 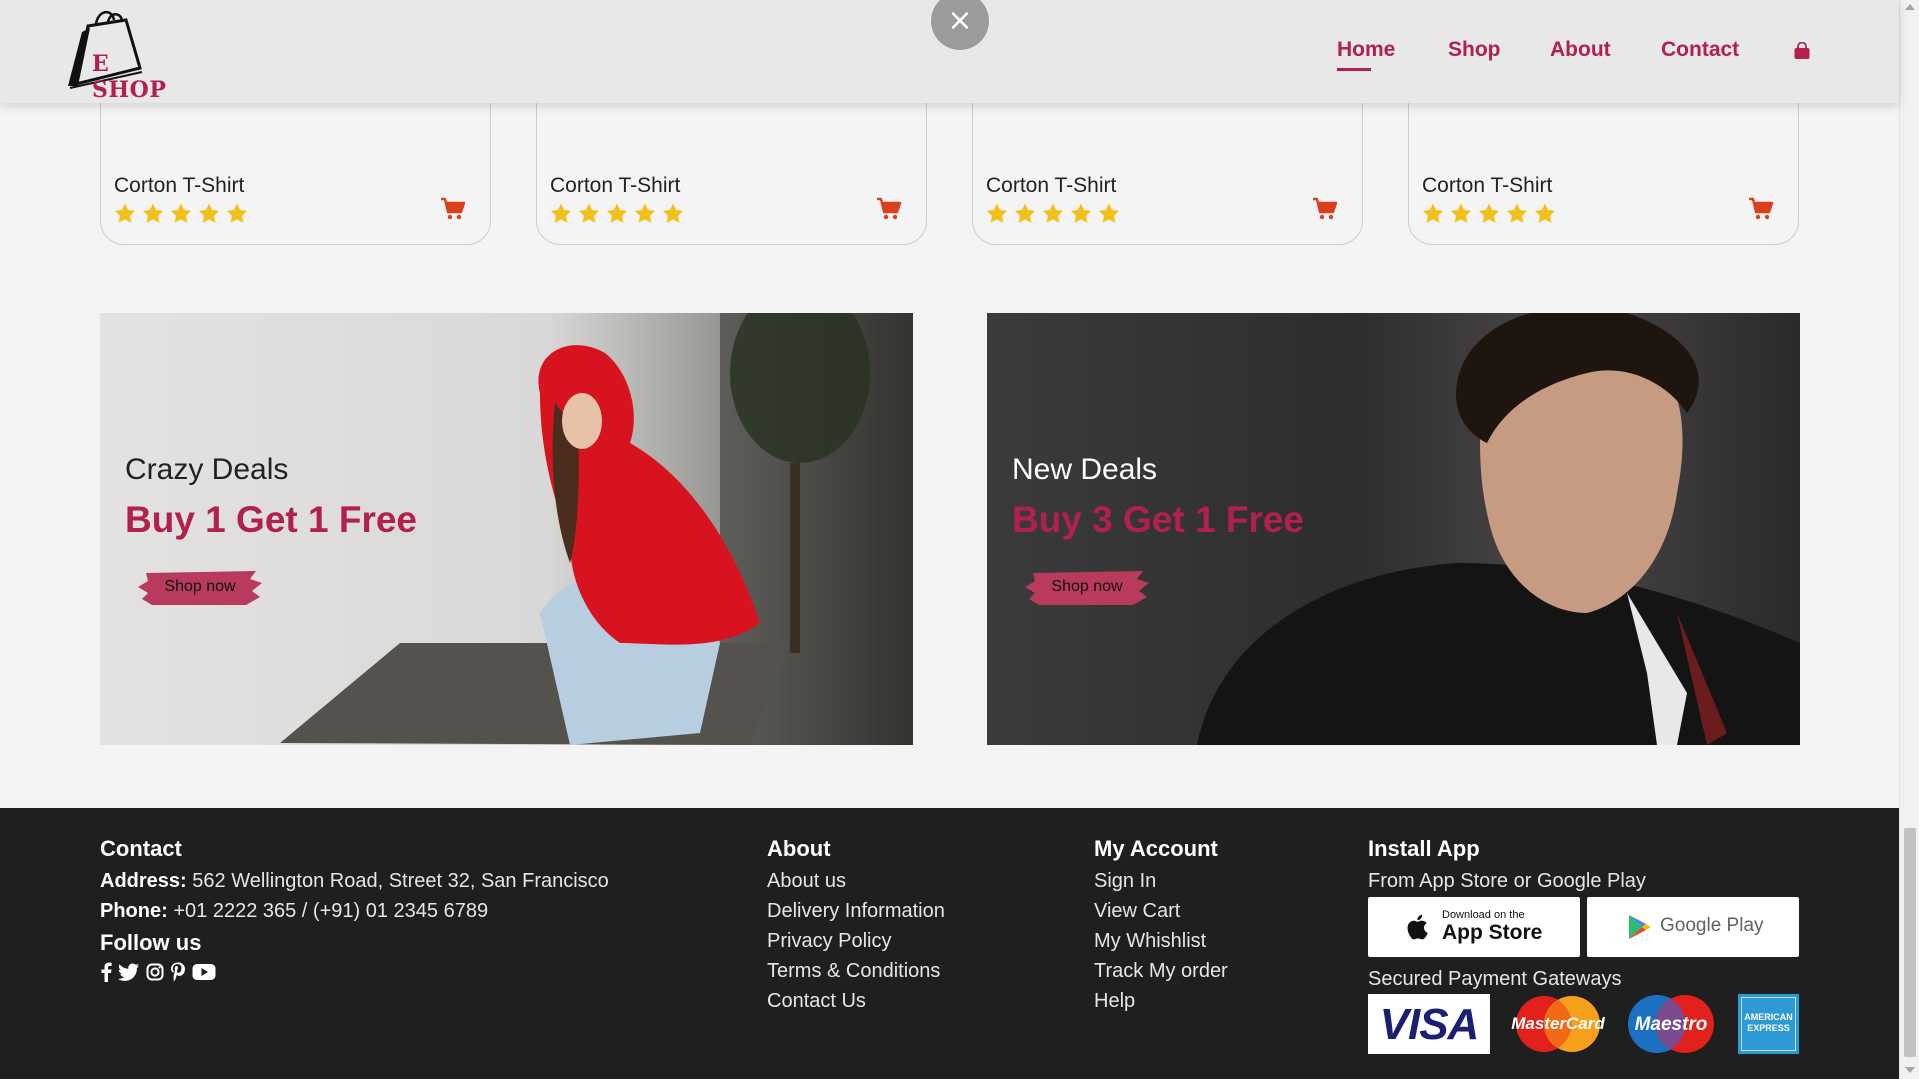 I want to click on twitter-icon, so click(x=129, y=972).